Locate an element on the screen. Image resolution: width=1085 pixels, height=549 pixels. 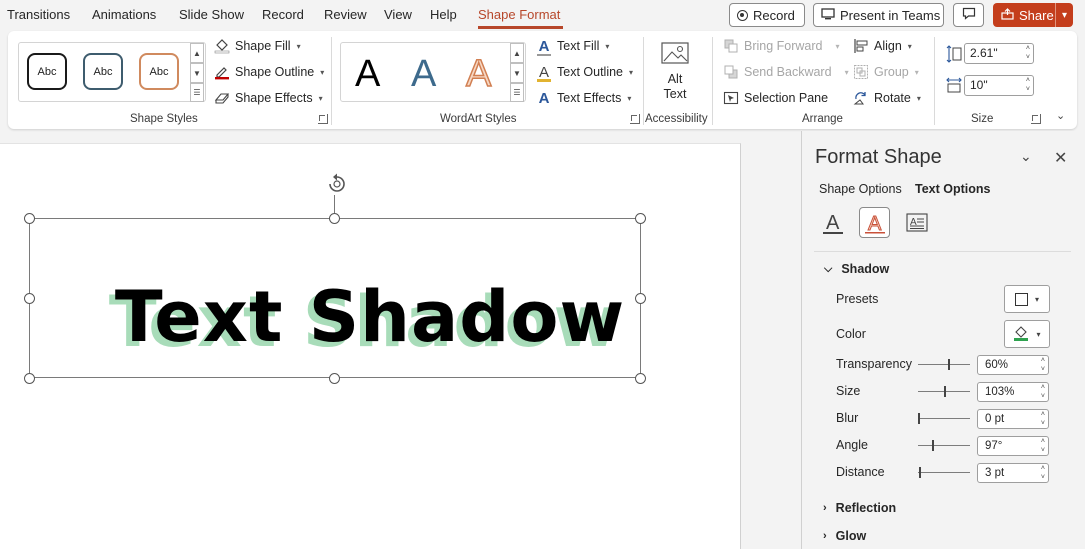
shape-width-input: 10" ˄ ˅ is located at coordinates (999, 85).